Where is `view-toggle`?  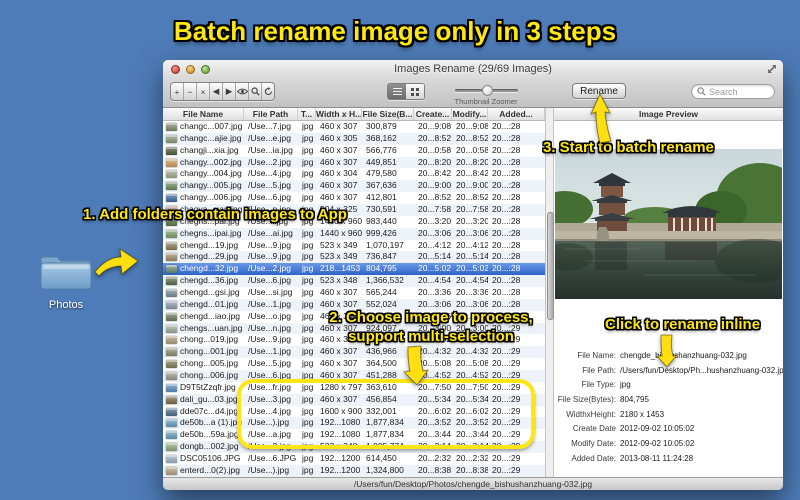
view-toggle is located at coordinates (406, 91).